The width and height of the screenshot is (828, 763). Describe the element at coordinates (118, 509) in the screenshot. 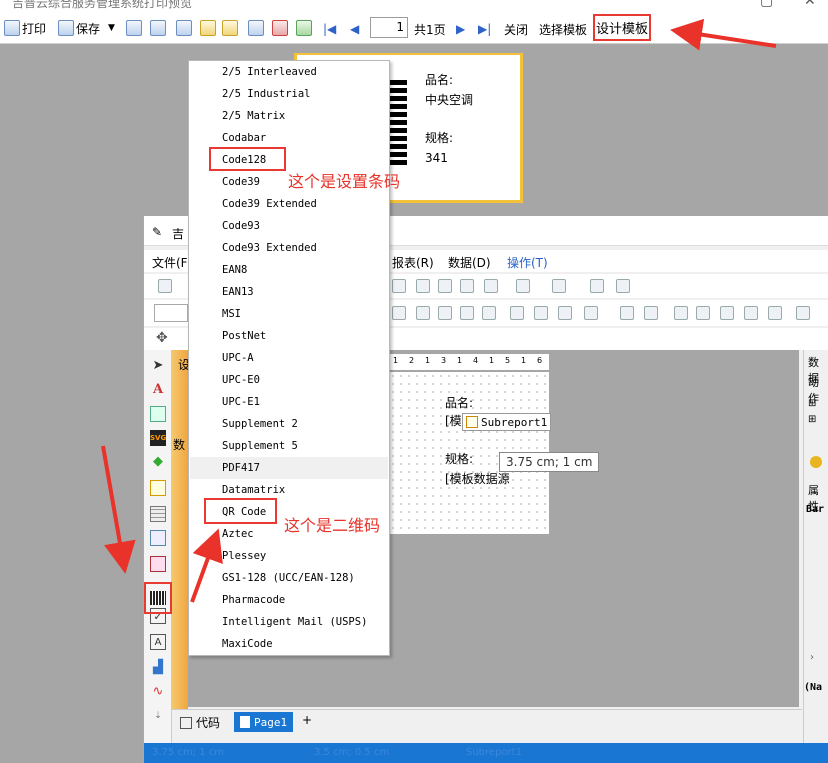

I see `arrow-to-barcode-tool` at that location.